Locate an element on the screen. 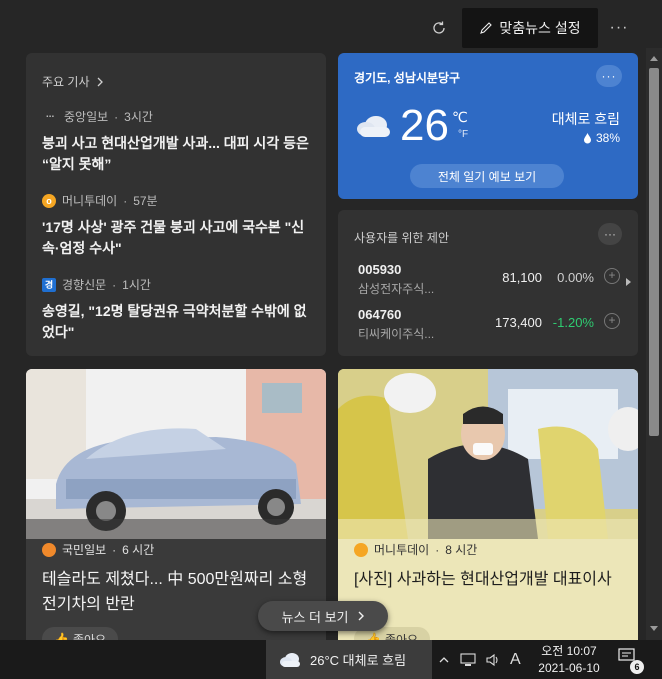 The image size is (662, 679). kyunghyang-logo-icon: 경 is located at coordinates (49, 284).